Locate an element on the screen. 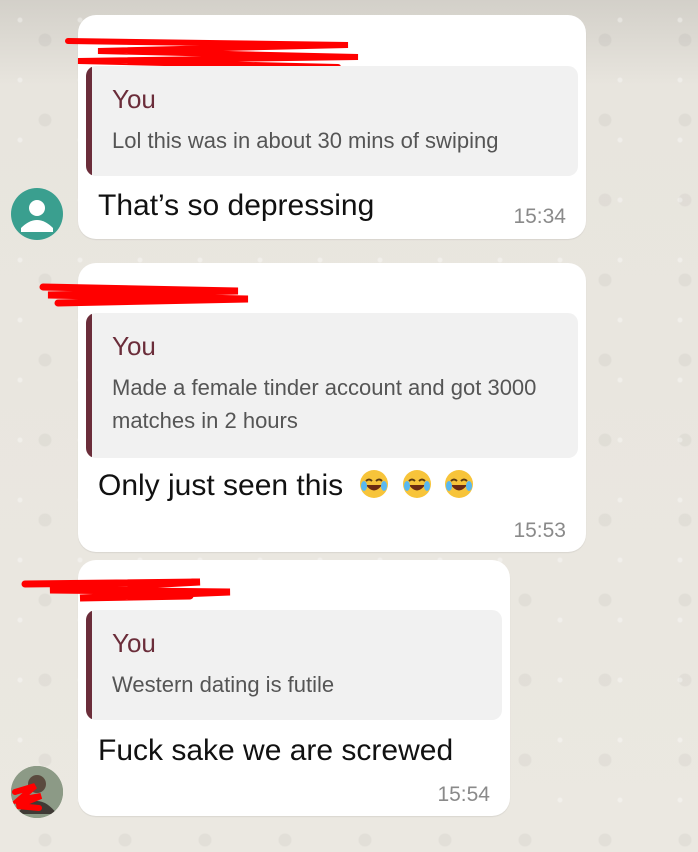  message-time: 15:53 is located at coordinates (539, 530).